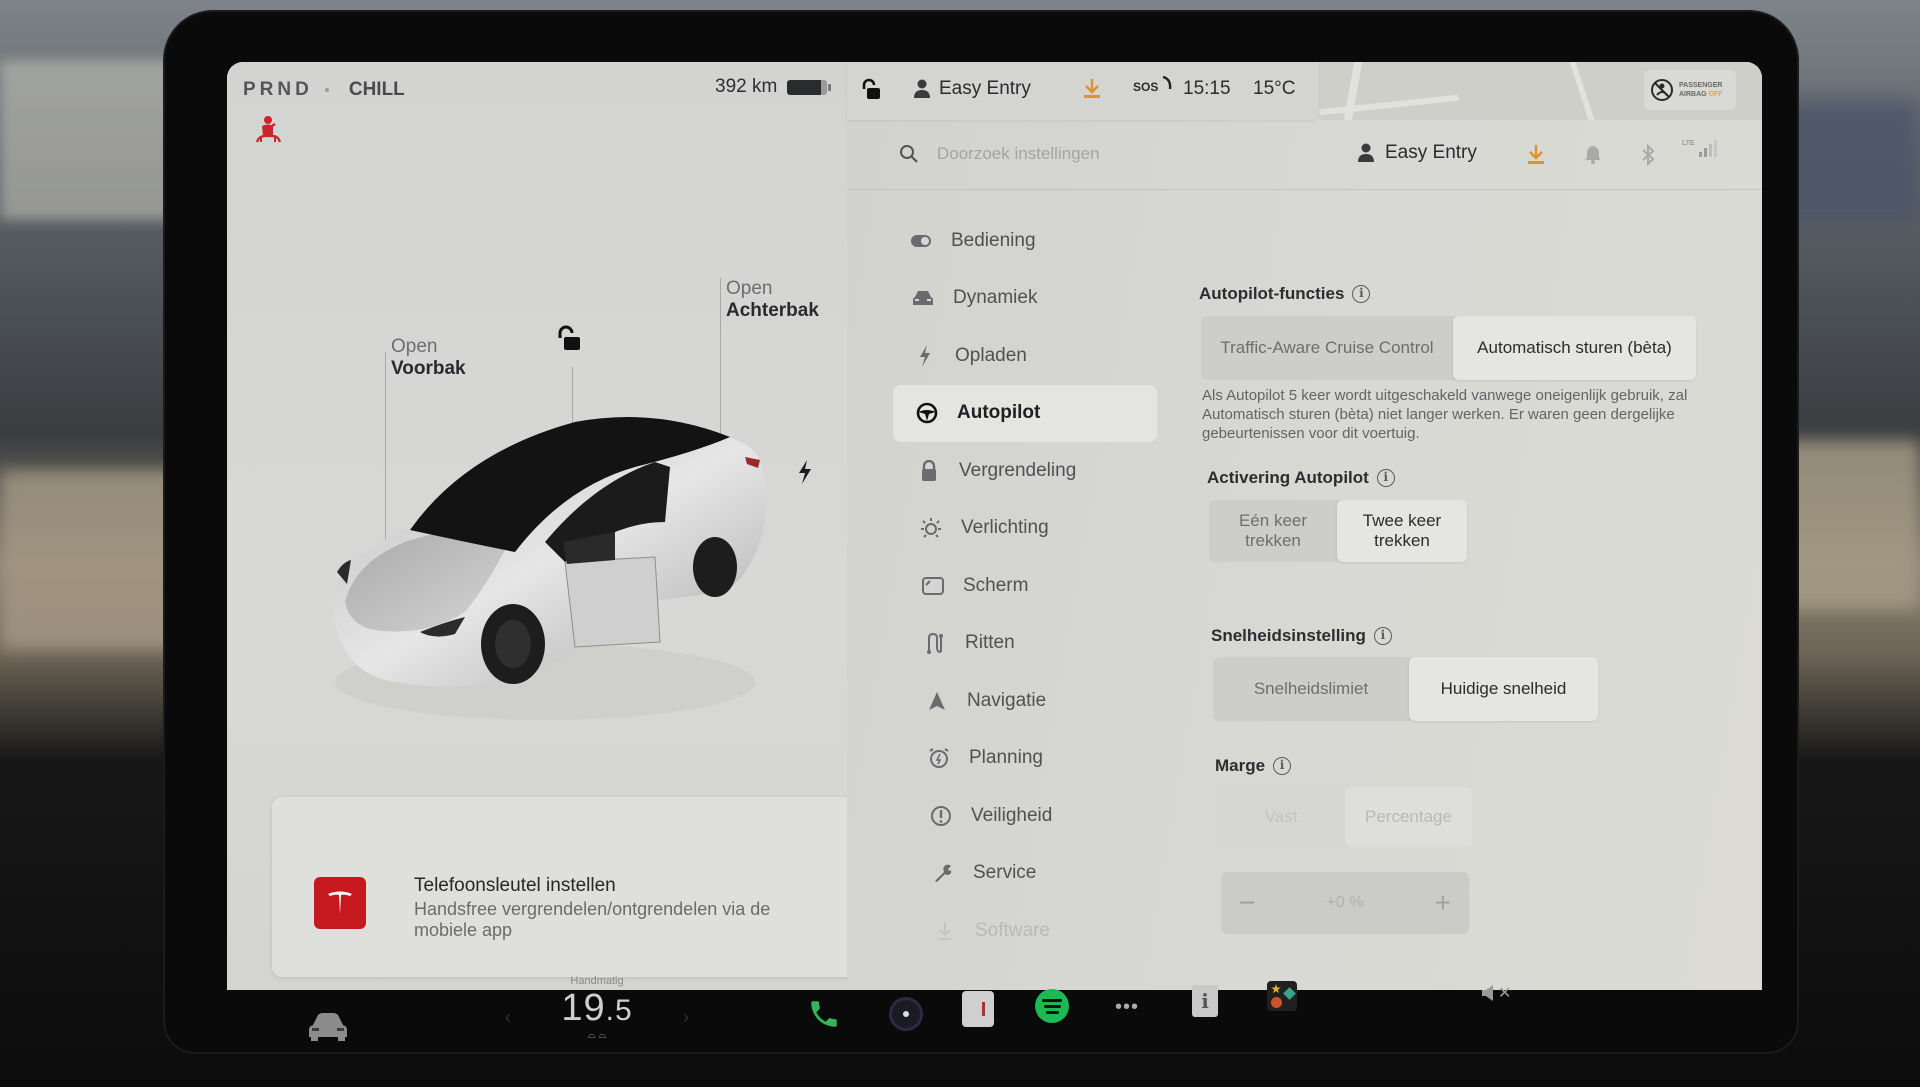  I want to click on option-fixed: Vast, so click(1281, 817).